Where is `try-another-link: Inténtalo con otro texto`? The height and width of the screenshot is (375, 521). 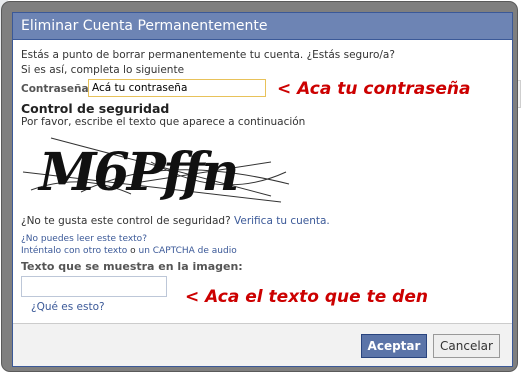 try-another-link: Inténtalo con otro texto is located at coordinates (74, 251).